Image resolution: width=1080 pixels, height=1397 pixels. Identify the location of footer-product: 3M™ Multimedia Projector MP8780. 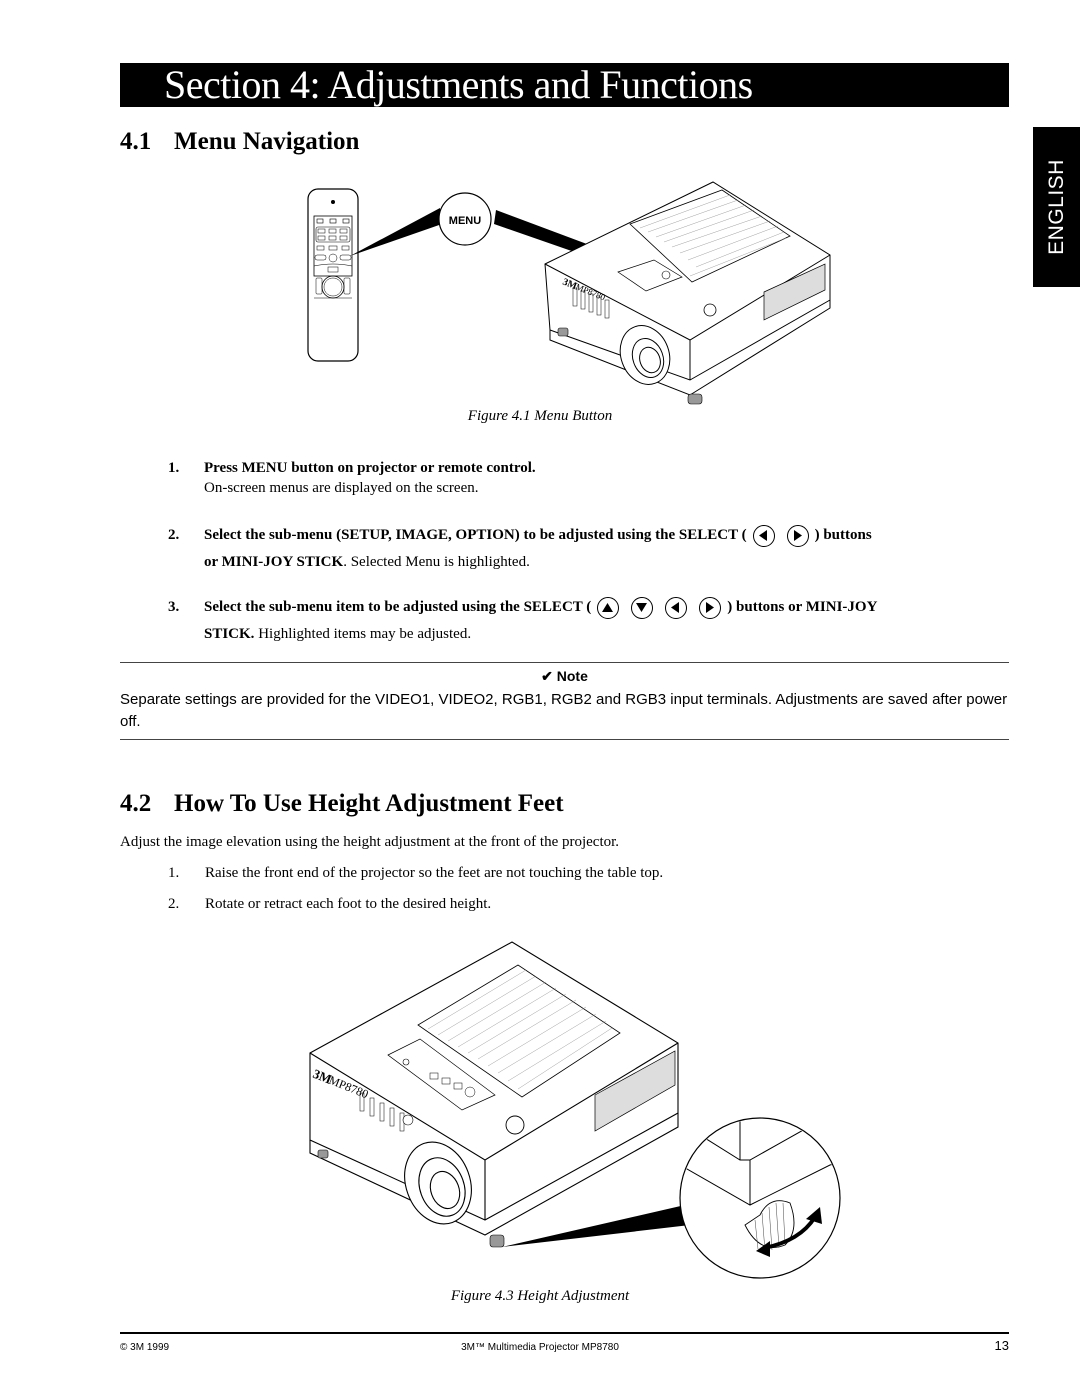
(540, 1347).